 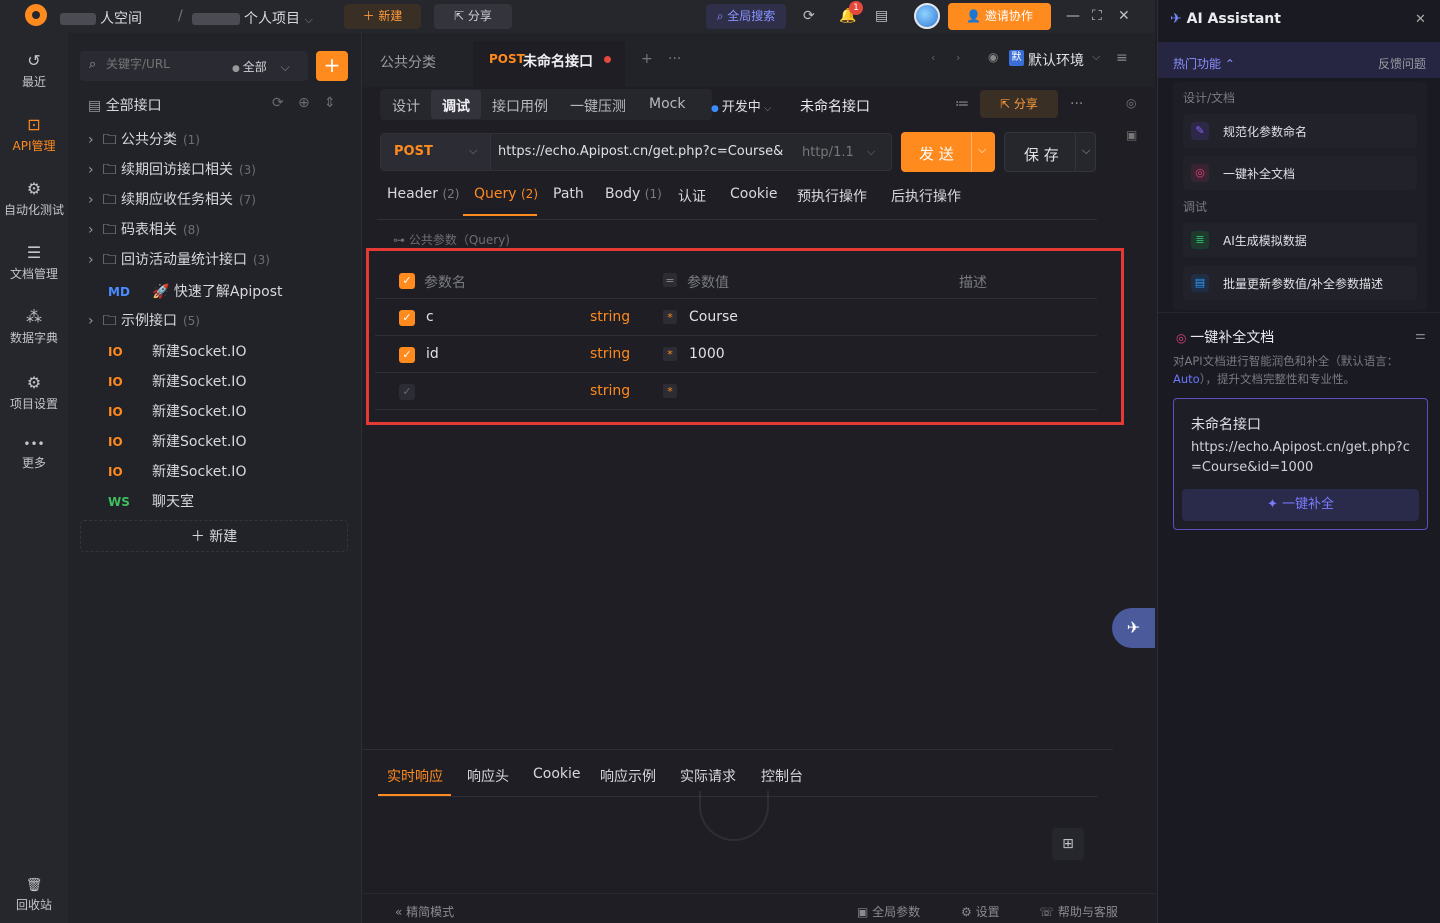 What do you see at coordinates (948, 152) in the screenshot?
I see `send-button: 发 送 ⌵` at bounding box center [948, 152].